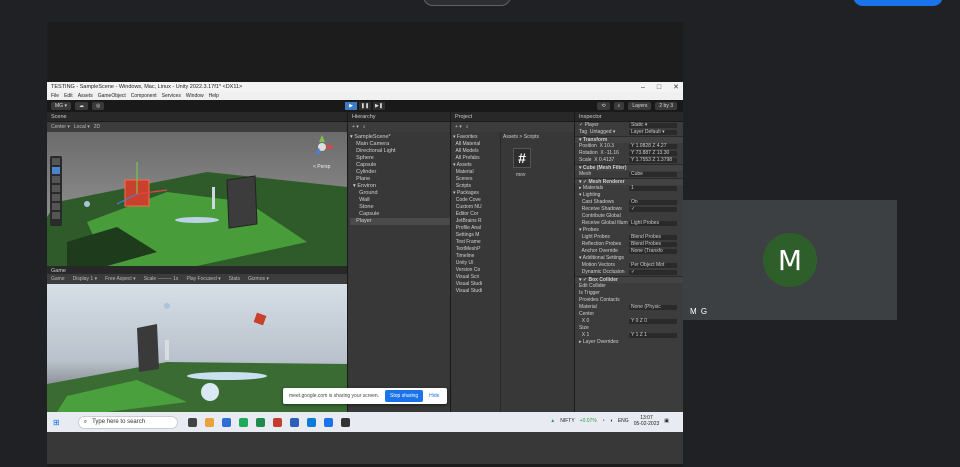 The width and height of the screenshot is (960, 467). Describe the element at coordinates (629, 188) in the screenshot. I see `inspector-row: ▸ Materials 1` at that location.